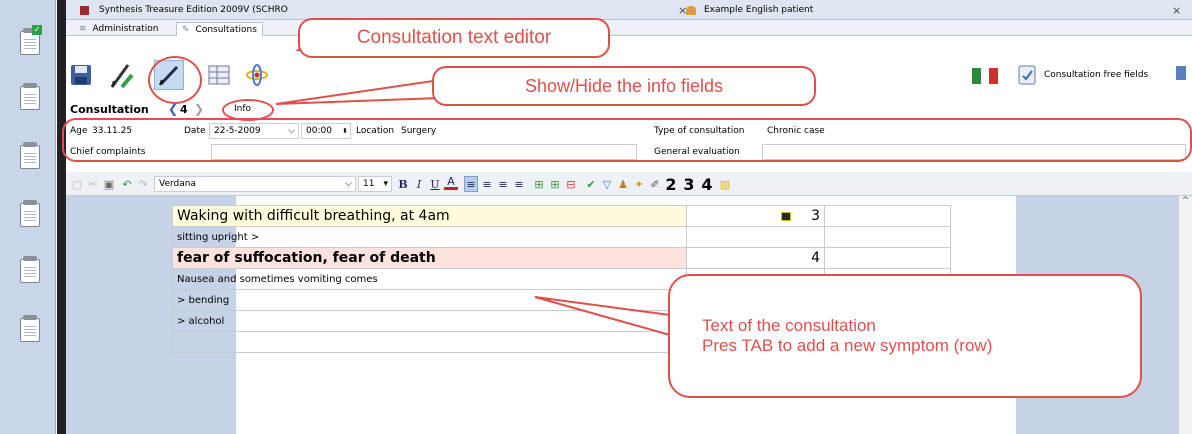  What do you see at coordinates (109, 184) in the screenshot?
I see `paste-icon: ▣` at bounding box center [109, 184].